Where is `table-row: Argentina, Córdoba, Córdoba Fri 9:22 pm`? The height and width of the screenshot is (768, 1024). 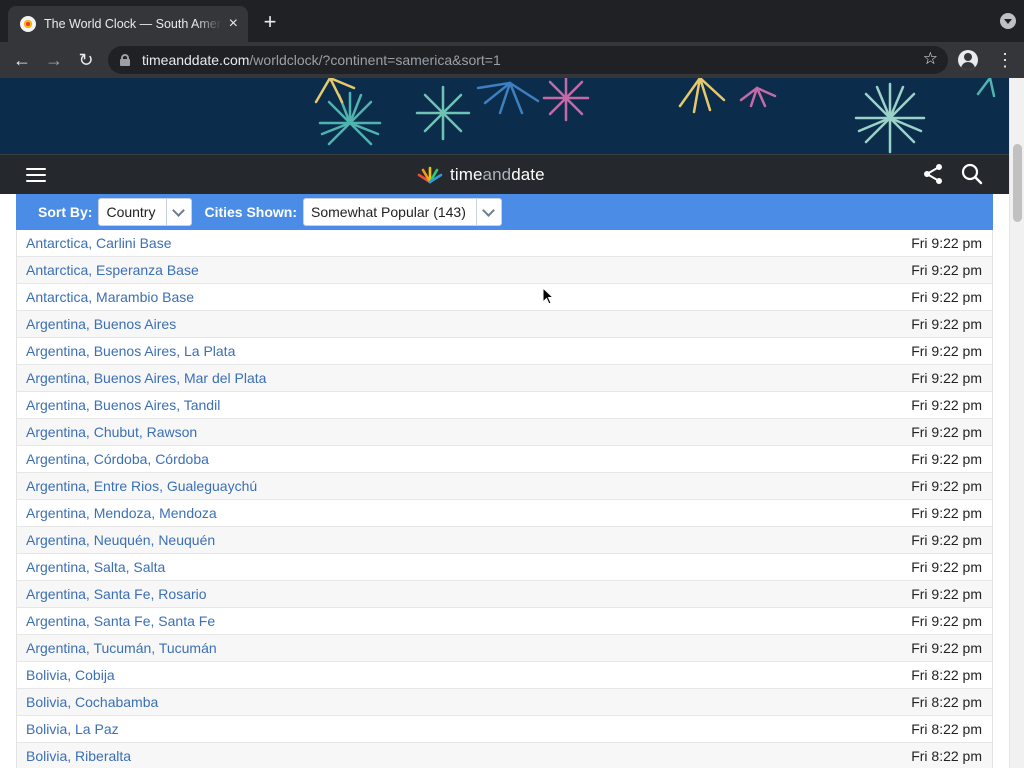 table-row: Argentina, Córdoba, Córdoba Fri 9:22 pm is located at coordinates (504, 459).